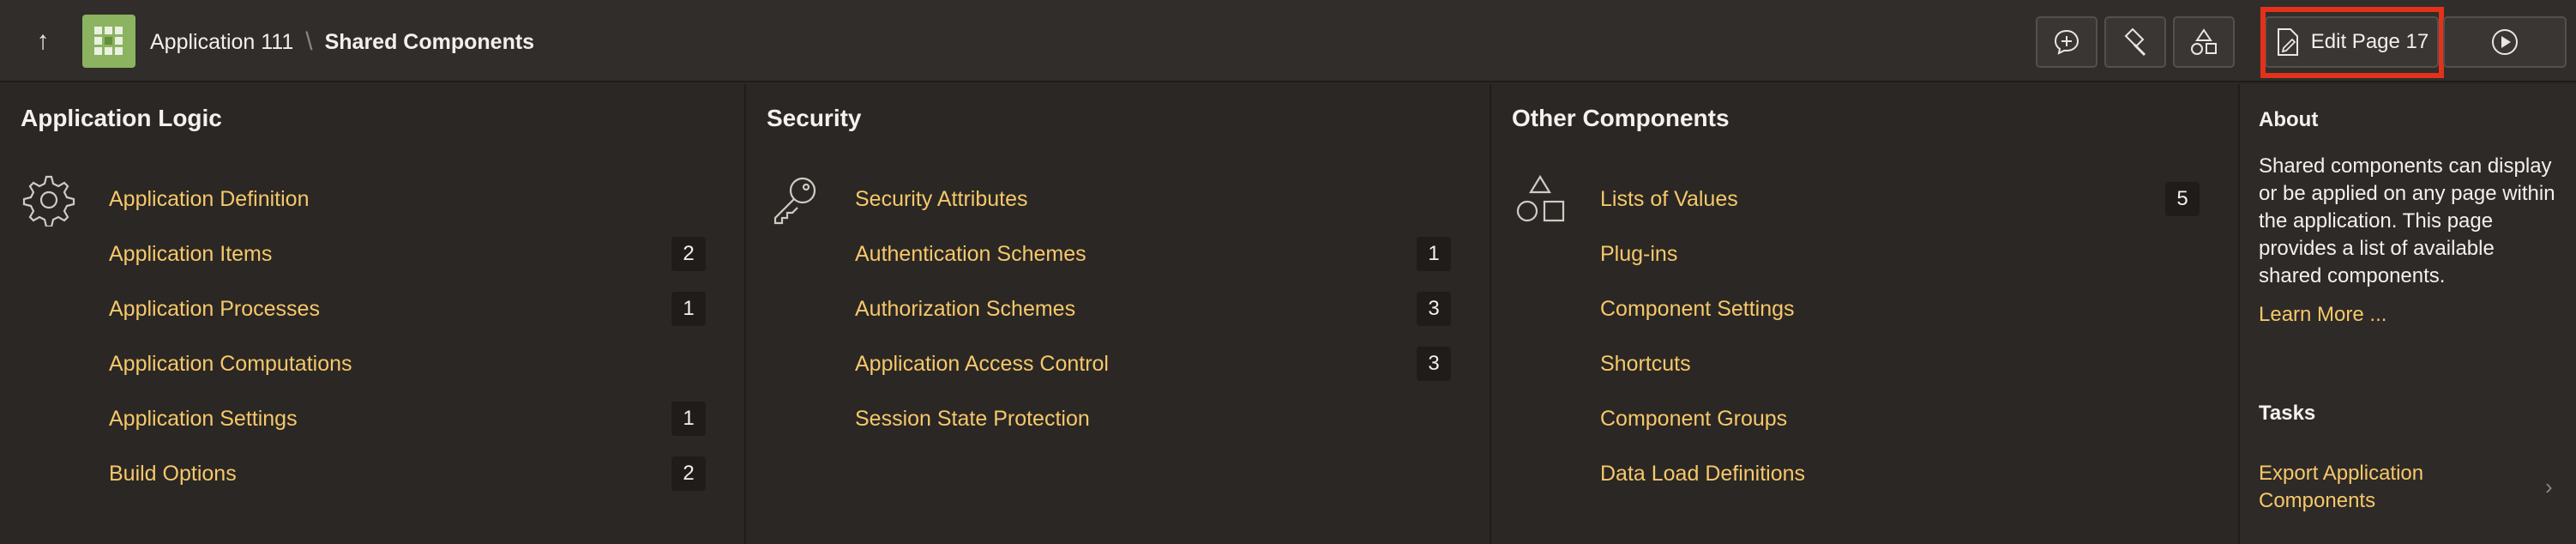 The width and height of the screenshot is (2576, 544). Describe the element at coordinates (1645, 364) in the screenshot. I see `shortcuts-link: Shortcuts` at that location.